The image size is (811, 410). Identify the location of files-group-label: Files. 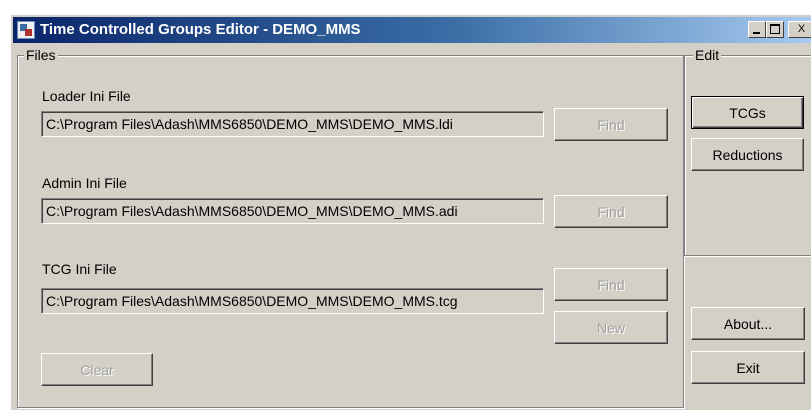
(41, 55).